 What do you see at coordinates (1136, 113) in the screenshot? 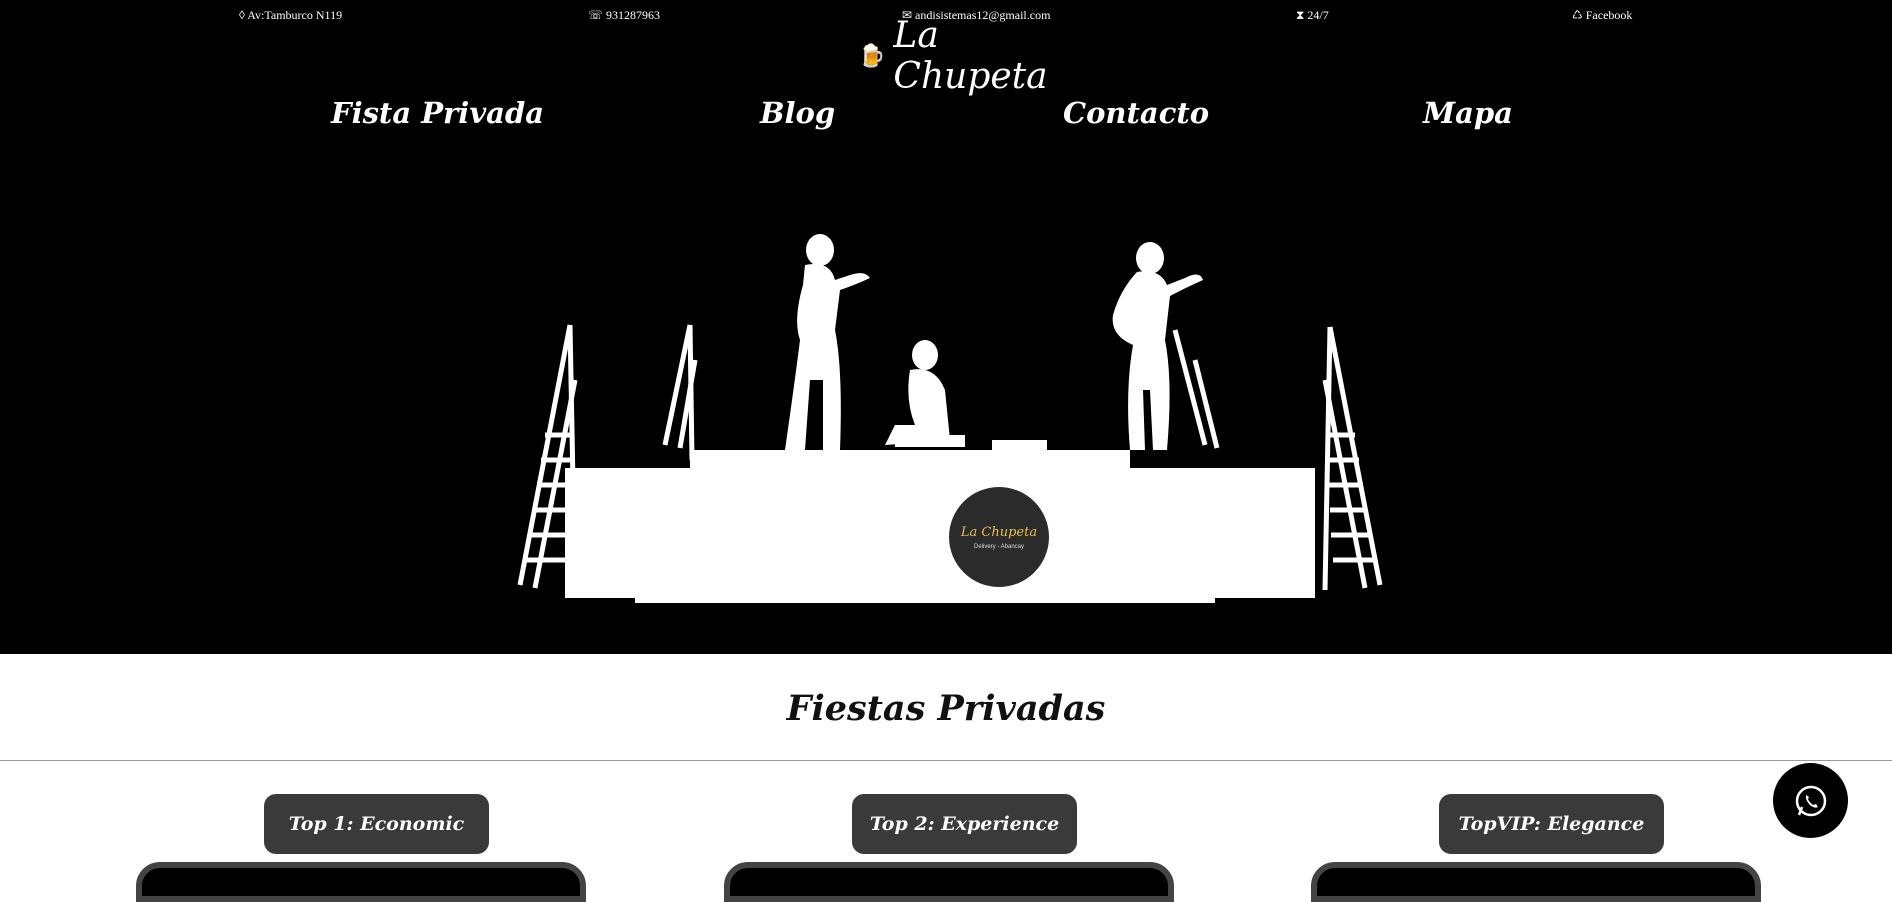
I see `nav-item-contacto: Contacto` at bounding box center [1136, 113].